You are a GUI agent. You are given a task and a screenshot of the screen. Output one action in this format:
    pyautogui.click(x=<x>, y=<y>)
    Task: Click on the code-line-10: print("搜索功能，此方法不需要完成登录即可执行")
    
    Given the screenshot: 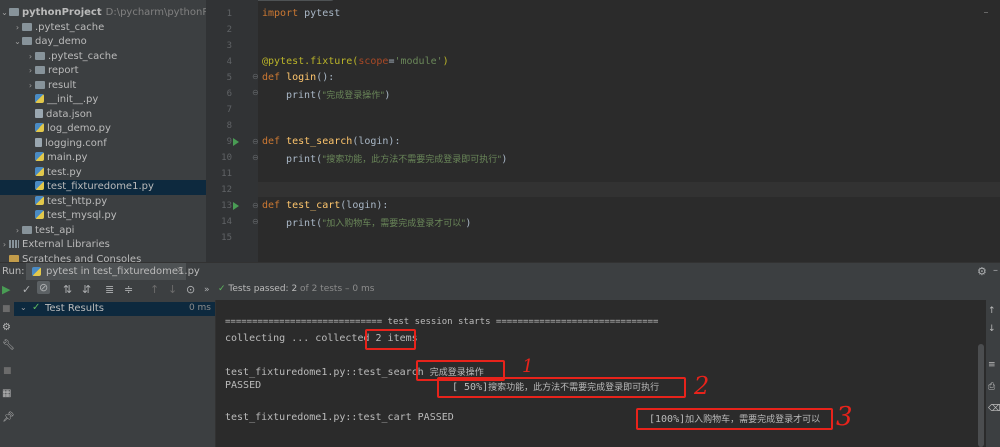 What is the action you would take?
    pyautogui.click(x=397, y=159)
    